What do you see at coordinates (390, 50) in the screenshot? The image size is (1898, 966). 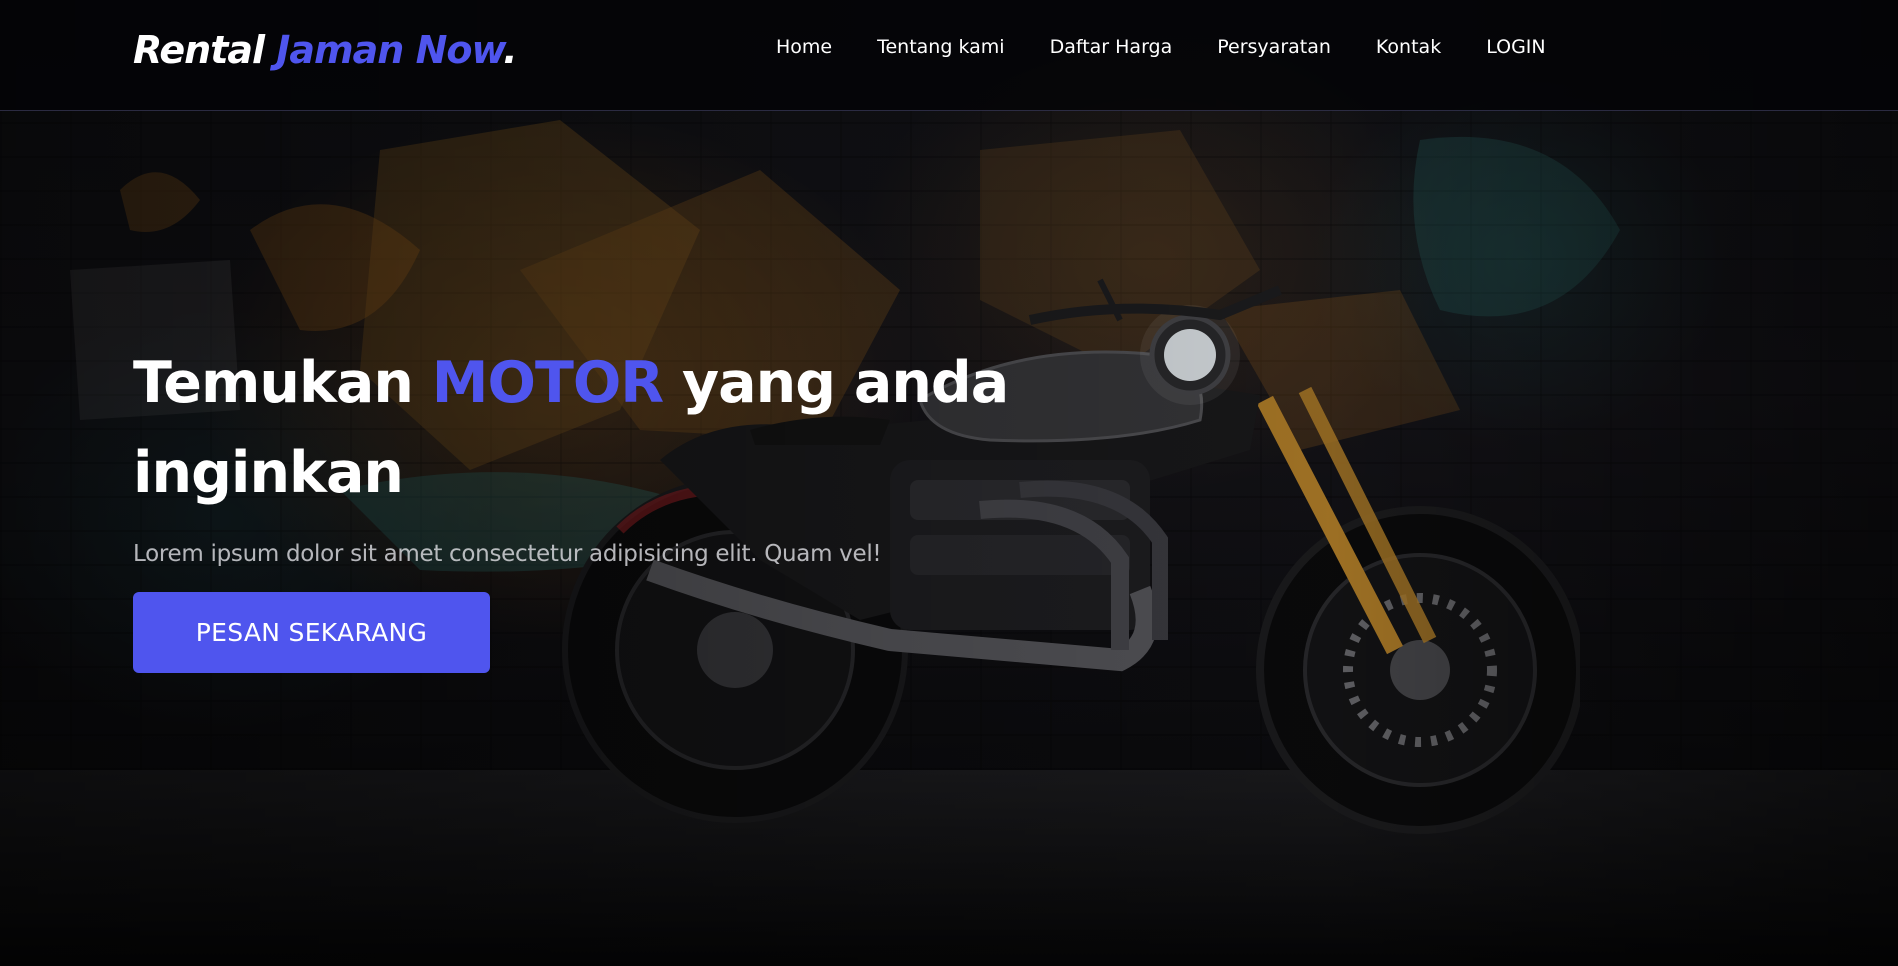 I see `brand-name-accent: Jaman Now` at bounding box center [390, 50].